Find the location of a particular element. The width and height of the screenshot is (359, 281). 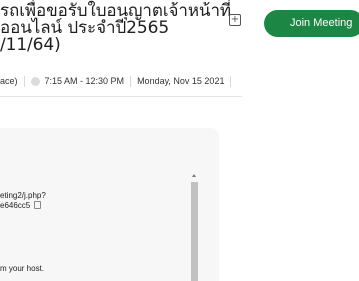

meeting-time: 7:15 AM - 12:30 PM is located at coordinates (84, 81).